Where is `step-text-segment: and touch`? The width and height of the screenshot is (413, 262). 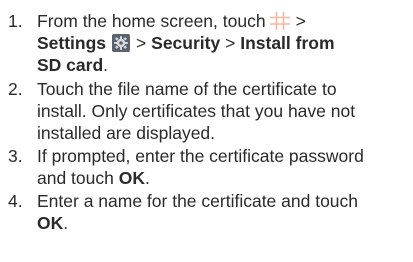 step-text-segment: and touch is located at coordinates (78, 178).